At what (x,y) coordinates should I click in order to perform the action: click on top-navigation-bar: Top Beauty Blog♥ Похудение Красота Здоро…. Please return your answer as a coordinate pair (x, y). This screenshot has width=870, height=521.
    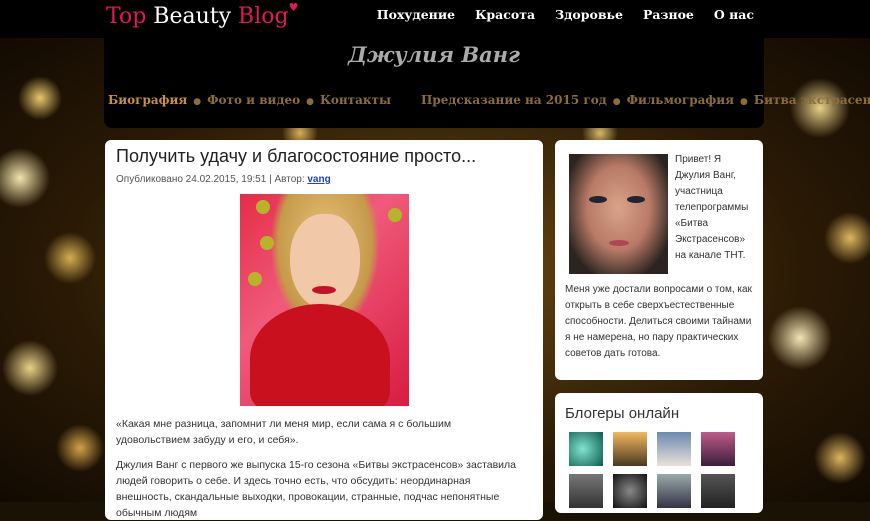
    Looking at the image, I should click on (435, 19).